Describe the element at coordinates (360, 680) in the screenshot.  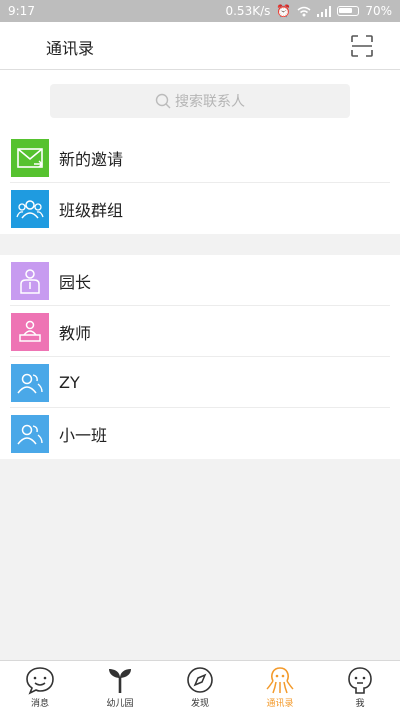
I see `face-icon` at that location.